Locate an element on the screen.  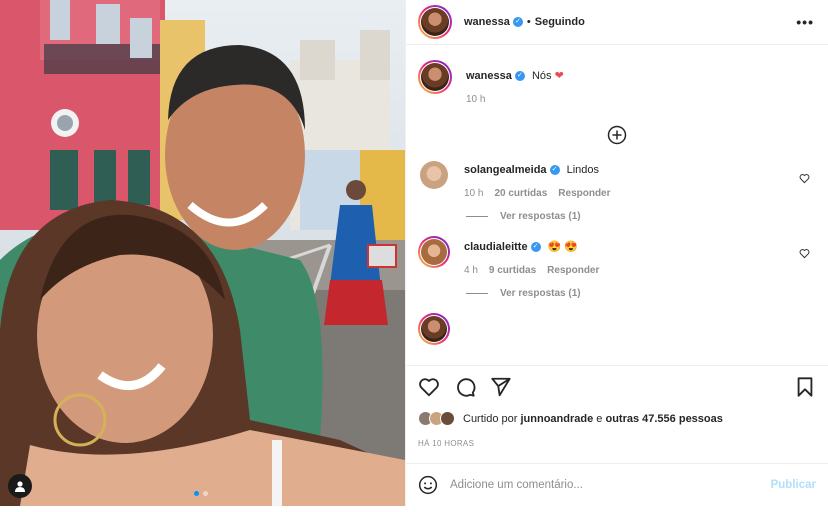
follow-status-button: Seguindo is located at coordinates (560, 22).